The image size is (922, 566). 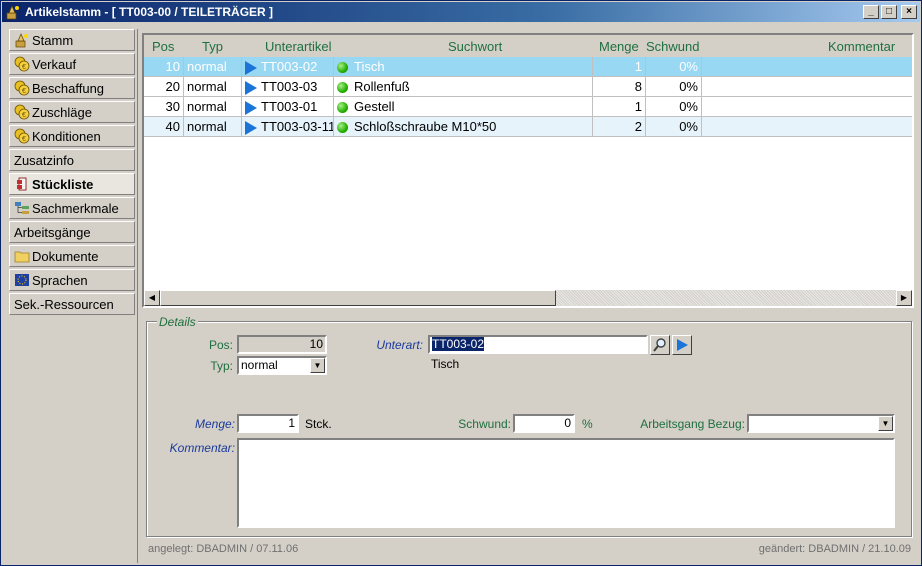 I want to click on horizontal-scrollbar: ◀ ▶, so click(x=528, y=298).